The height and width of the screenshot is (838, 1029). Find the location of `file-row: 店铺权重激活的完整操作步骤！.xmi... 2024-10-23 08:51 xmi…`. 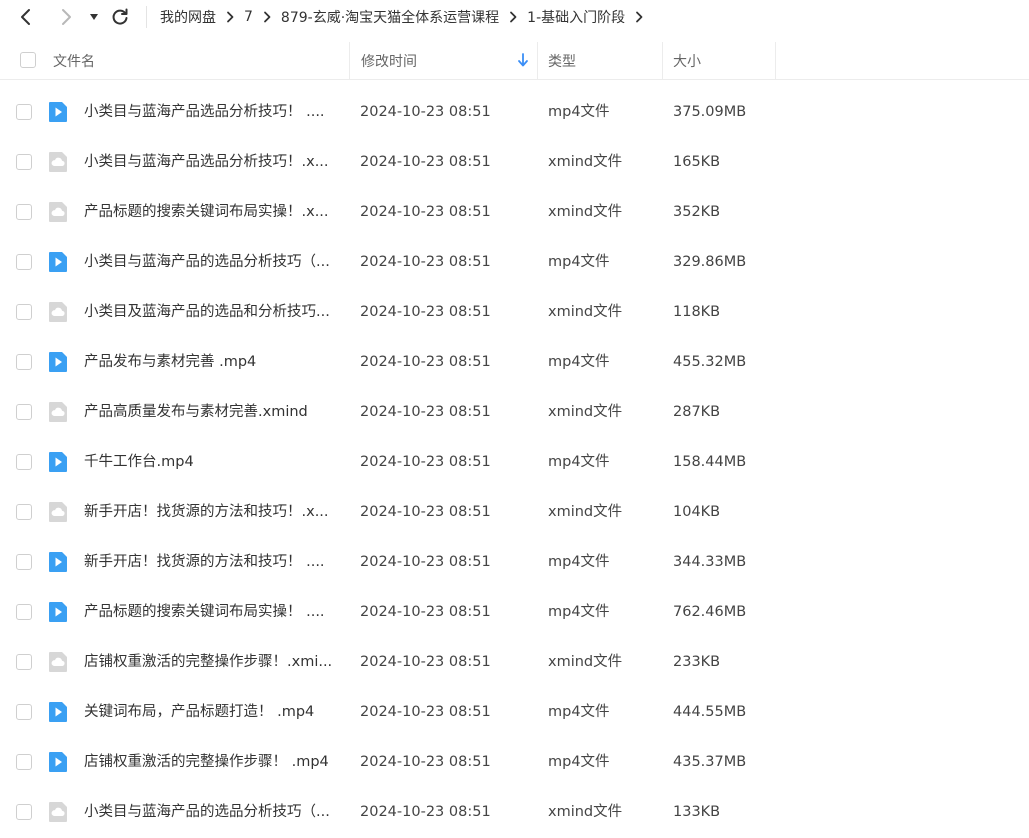

file-row: 店铺权重激活的完整操作步骤！.xmi... 2024-10-23 08:51 xmi… is located at coordinates (514, 662).